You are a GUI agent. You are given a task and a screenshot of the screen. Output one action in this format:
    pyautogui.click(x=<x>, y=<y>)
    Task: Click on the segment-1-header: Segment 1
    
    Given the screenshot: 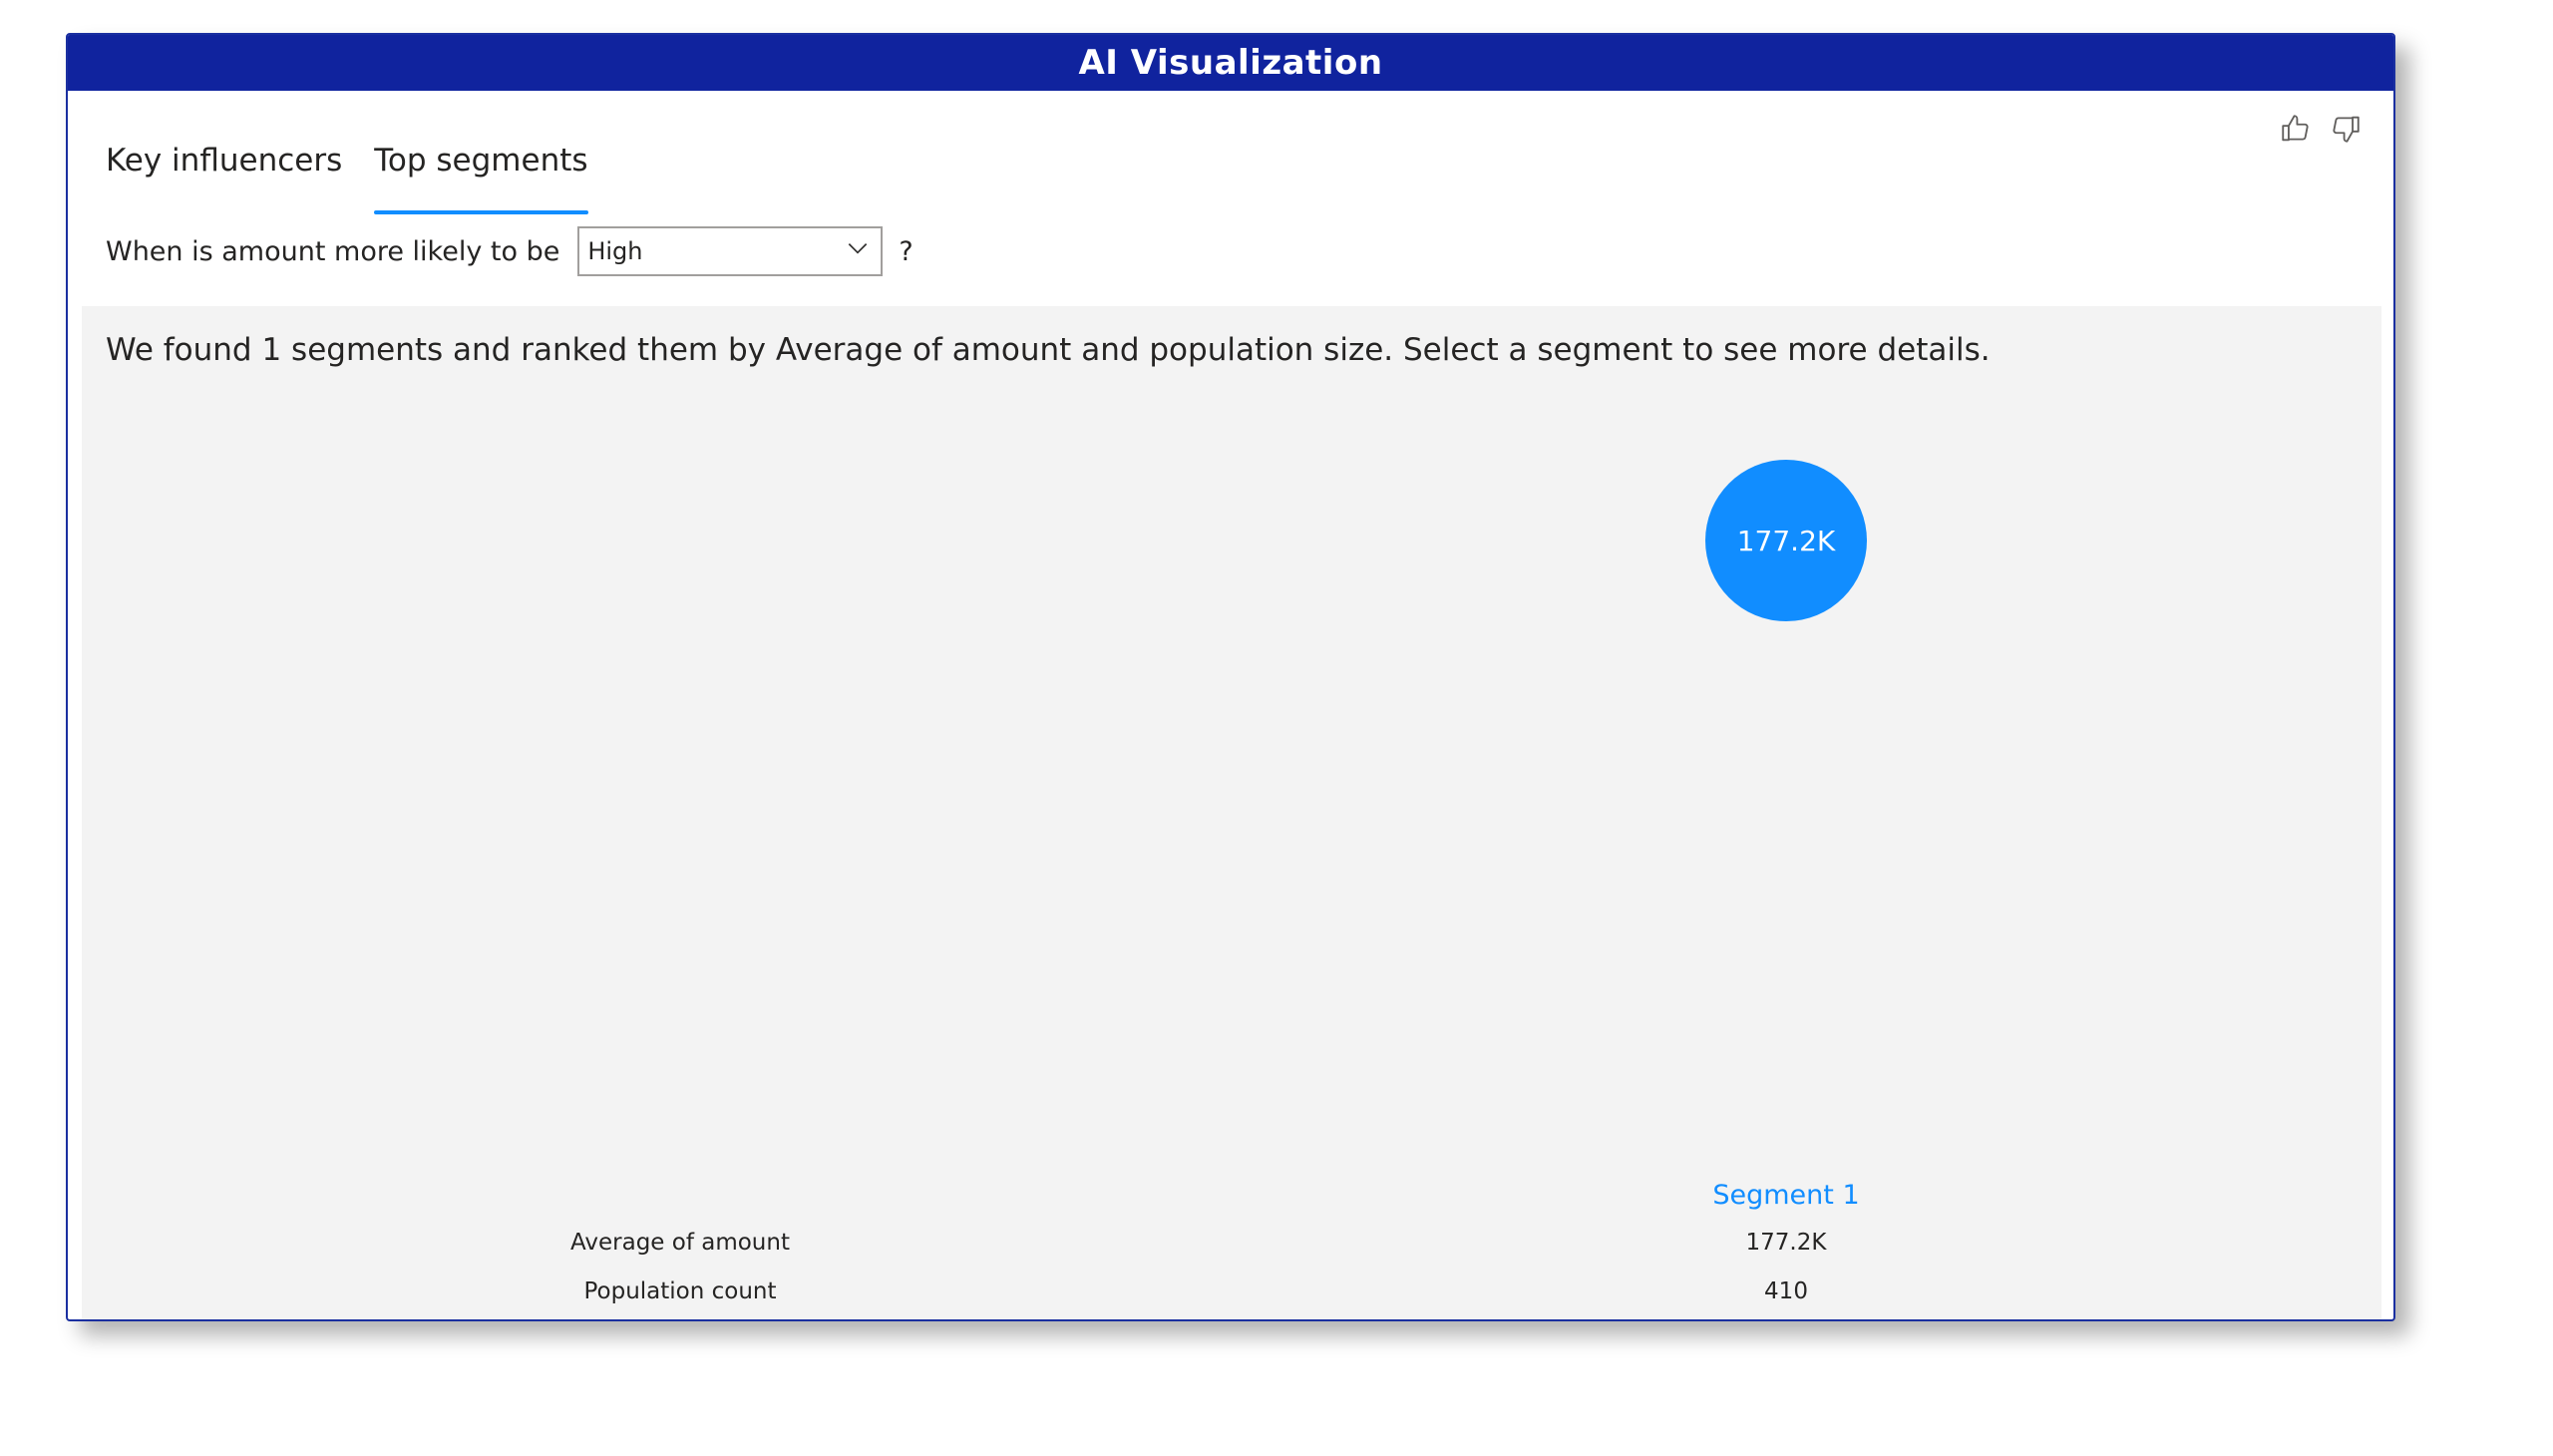 What is the action you would take?
    pyautogui.click(x=1786, y=1195)
    